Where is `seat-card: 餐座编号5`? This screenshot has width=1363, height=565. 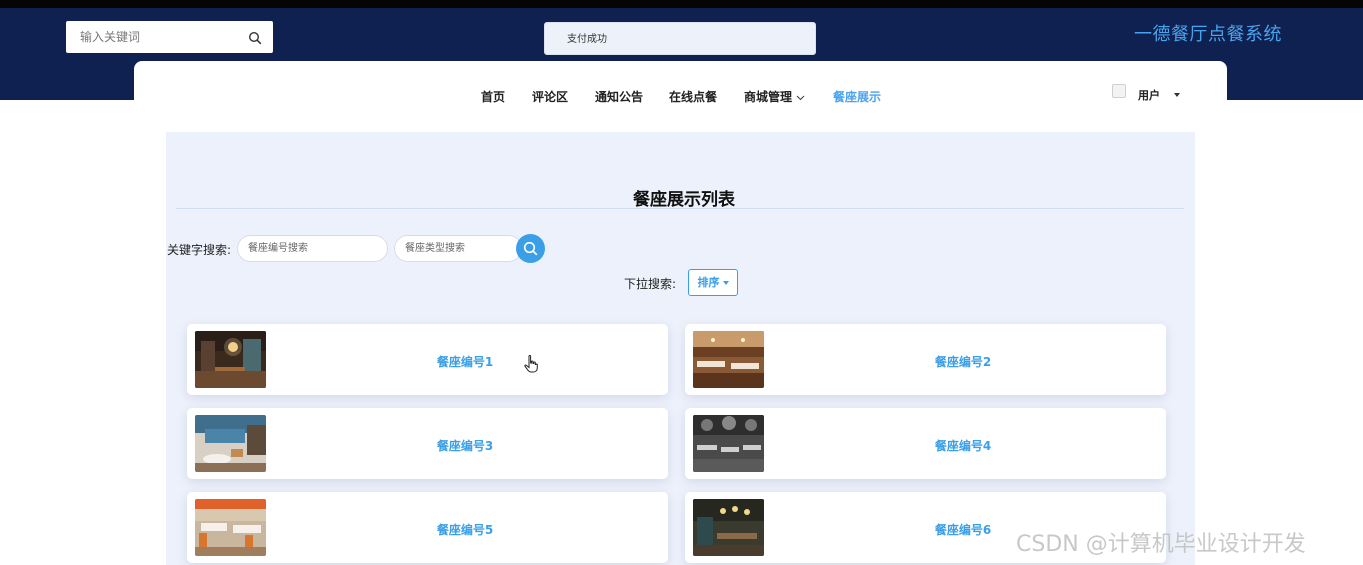
seat-card: 餐座编号5 is located at coordinates (427, 527).